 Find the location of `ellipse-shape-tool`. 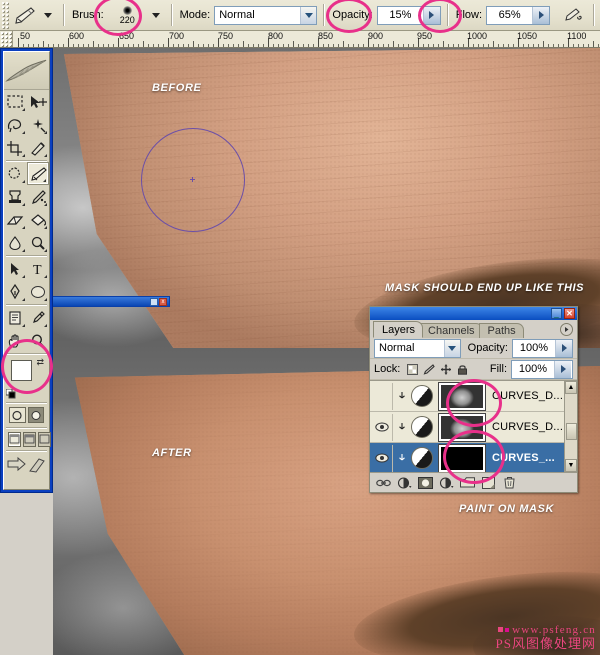

ellipse-shape-tool is located at coordinates (38, 291).